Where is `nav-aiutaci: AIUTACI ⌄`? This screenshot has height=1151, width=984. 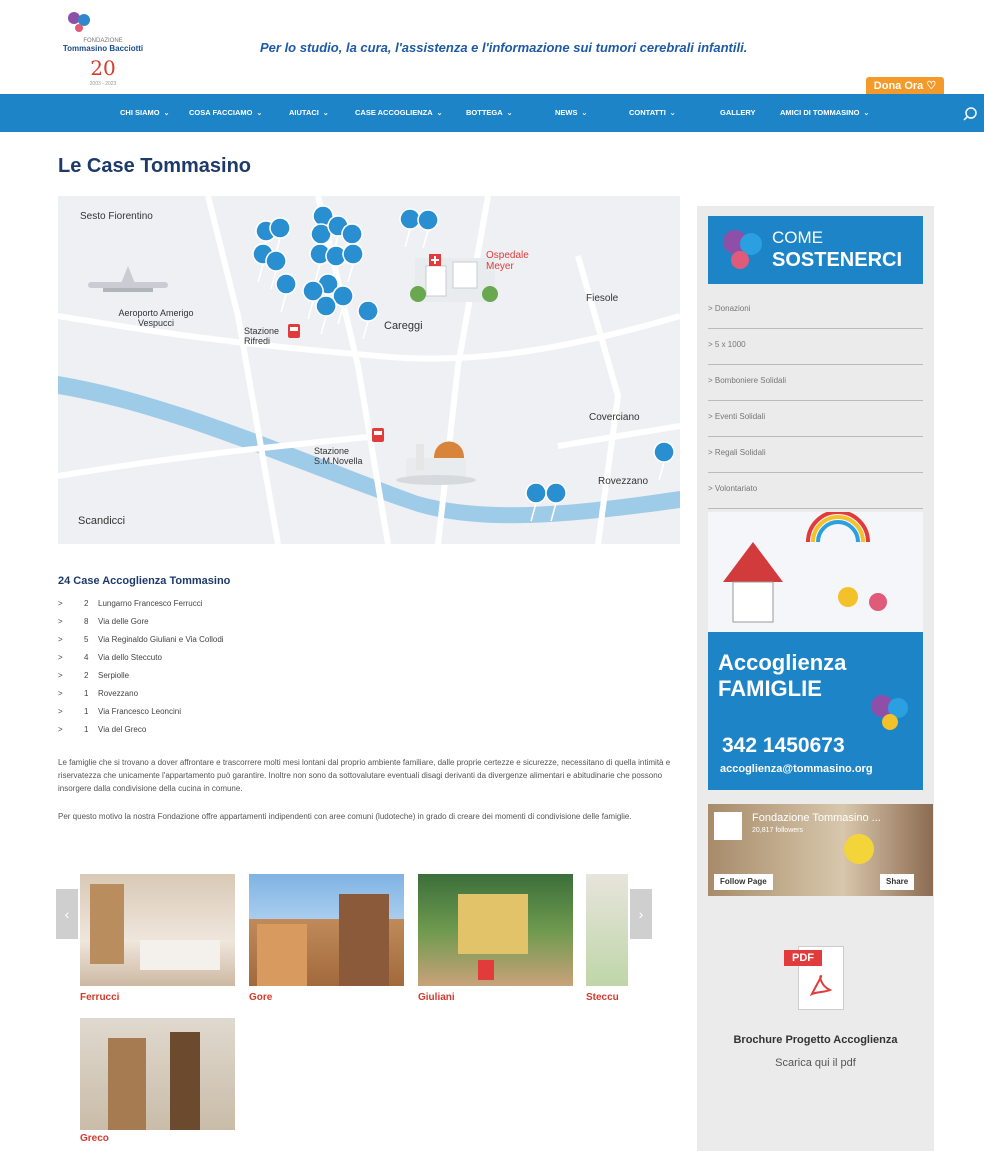 nav-aiutaci: AIUTACI ⌄ is located at coordinates (309, 113).